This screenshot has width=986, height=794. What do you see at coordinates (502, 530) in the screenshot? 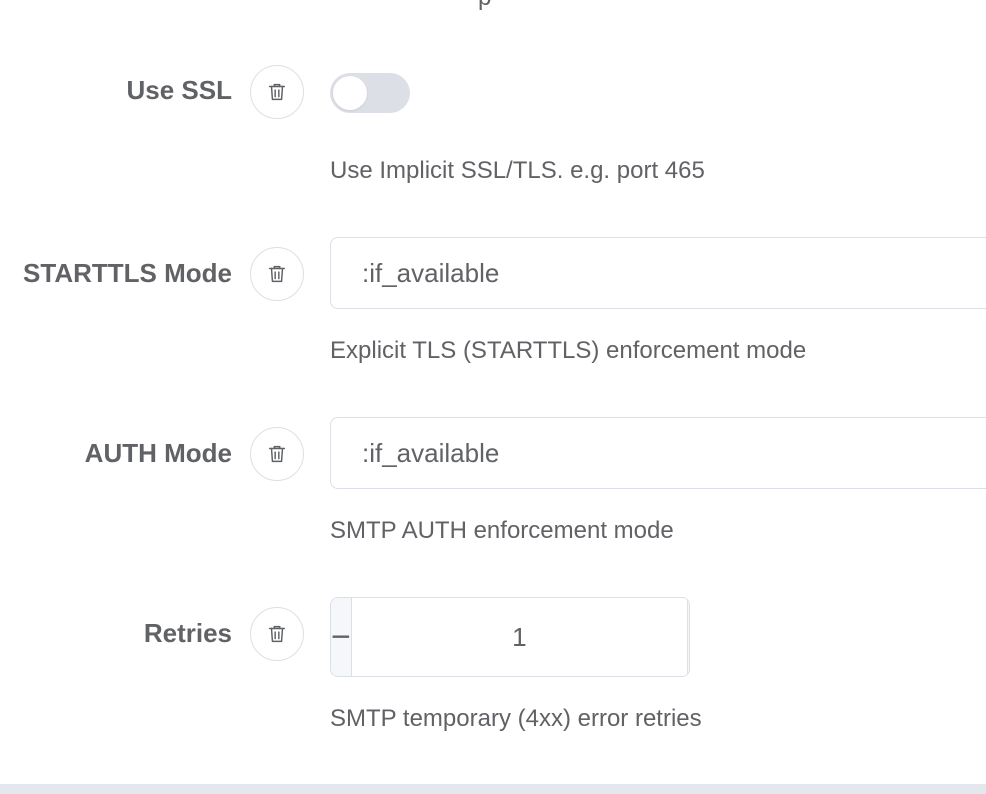
I see `auth-mode-help-text: SMTP AUTH enforcement mode` at bounding box center [502, 530].